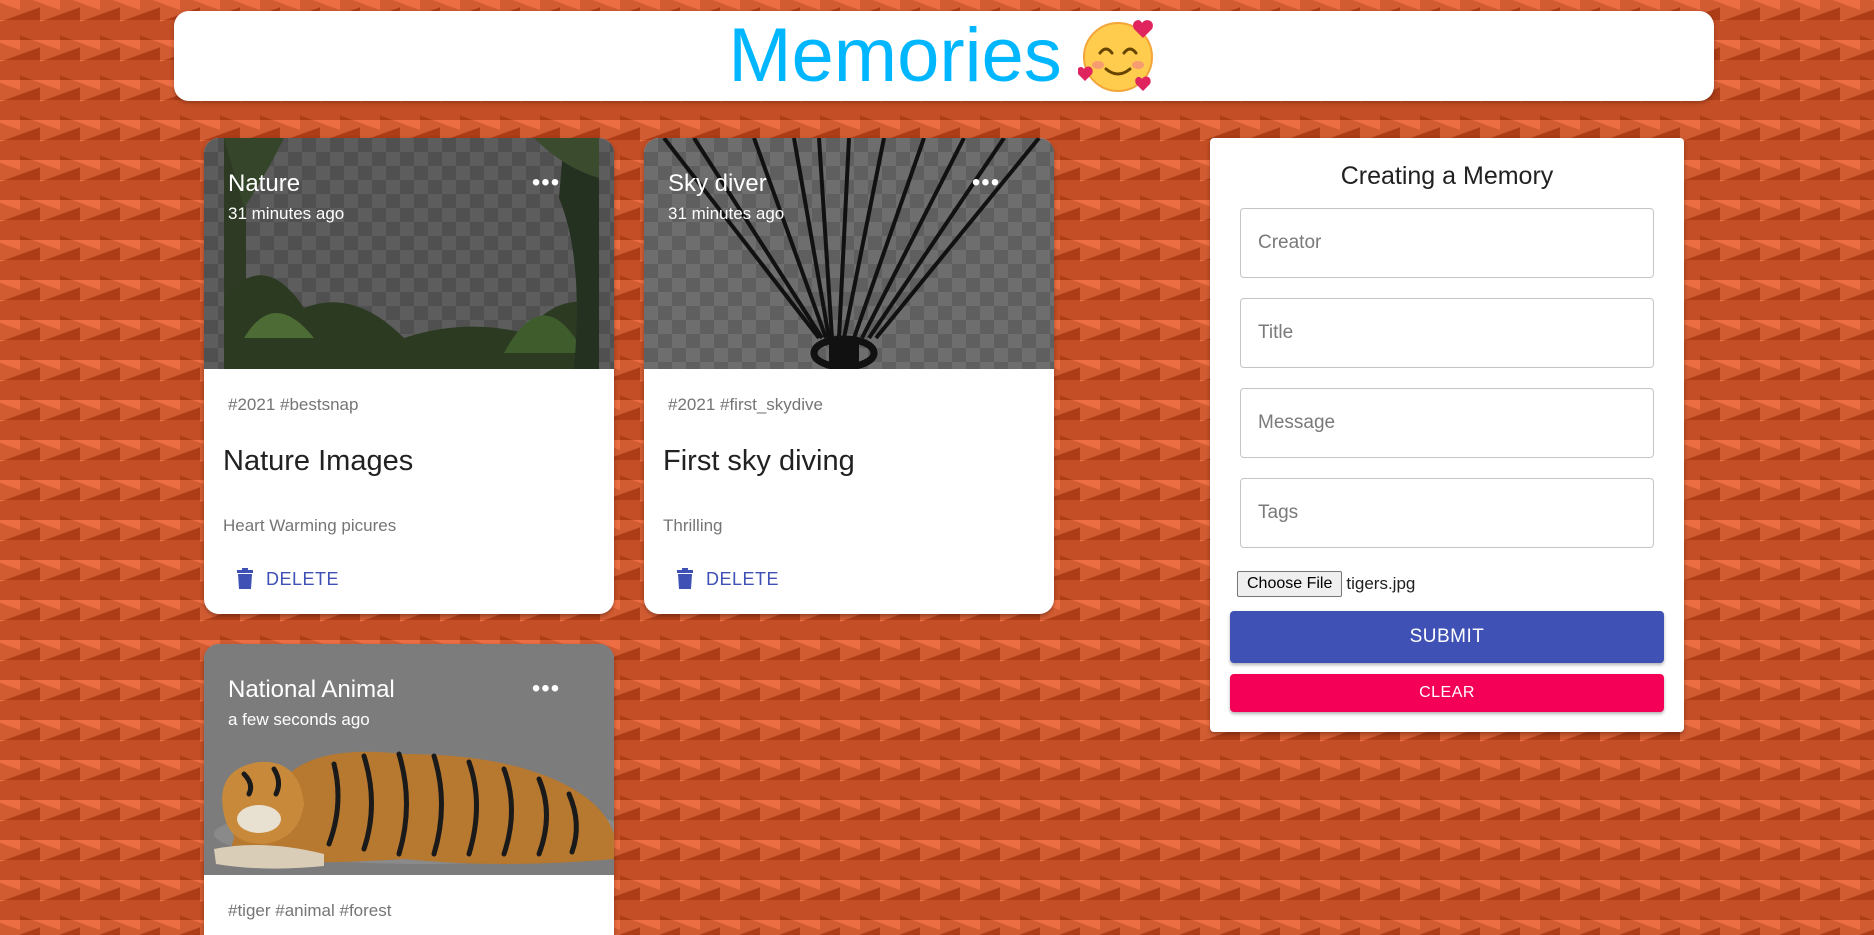 This screenshot has width=1874, height=935. Describe the element at coordinates (1381, 583) in the screenshot. I see `file-name: tigers.jpg` at that location.